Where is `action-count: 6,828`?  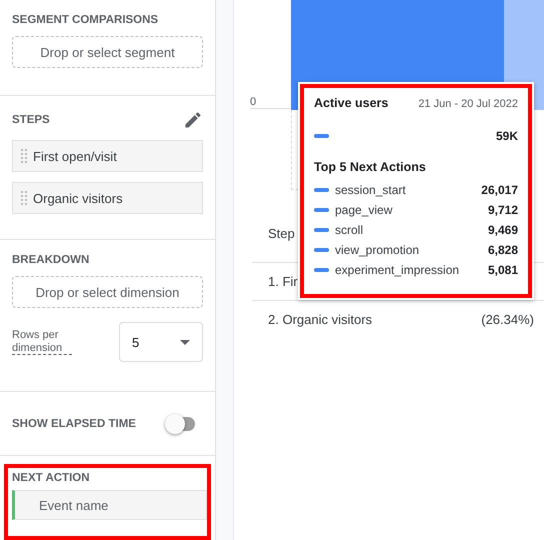
action-count: 6,828 is located at coordinates (503, 250).